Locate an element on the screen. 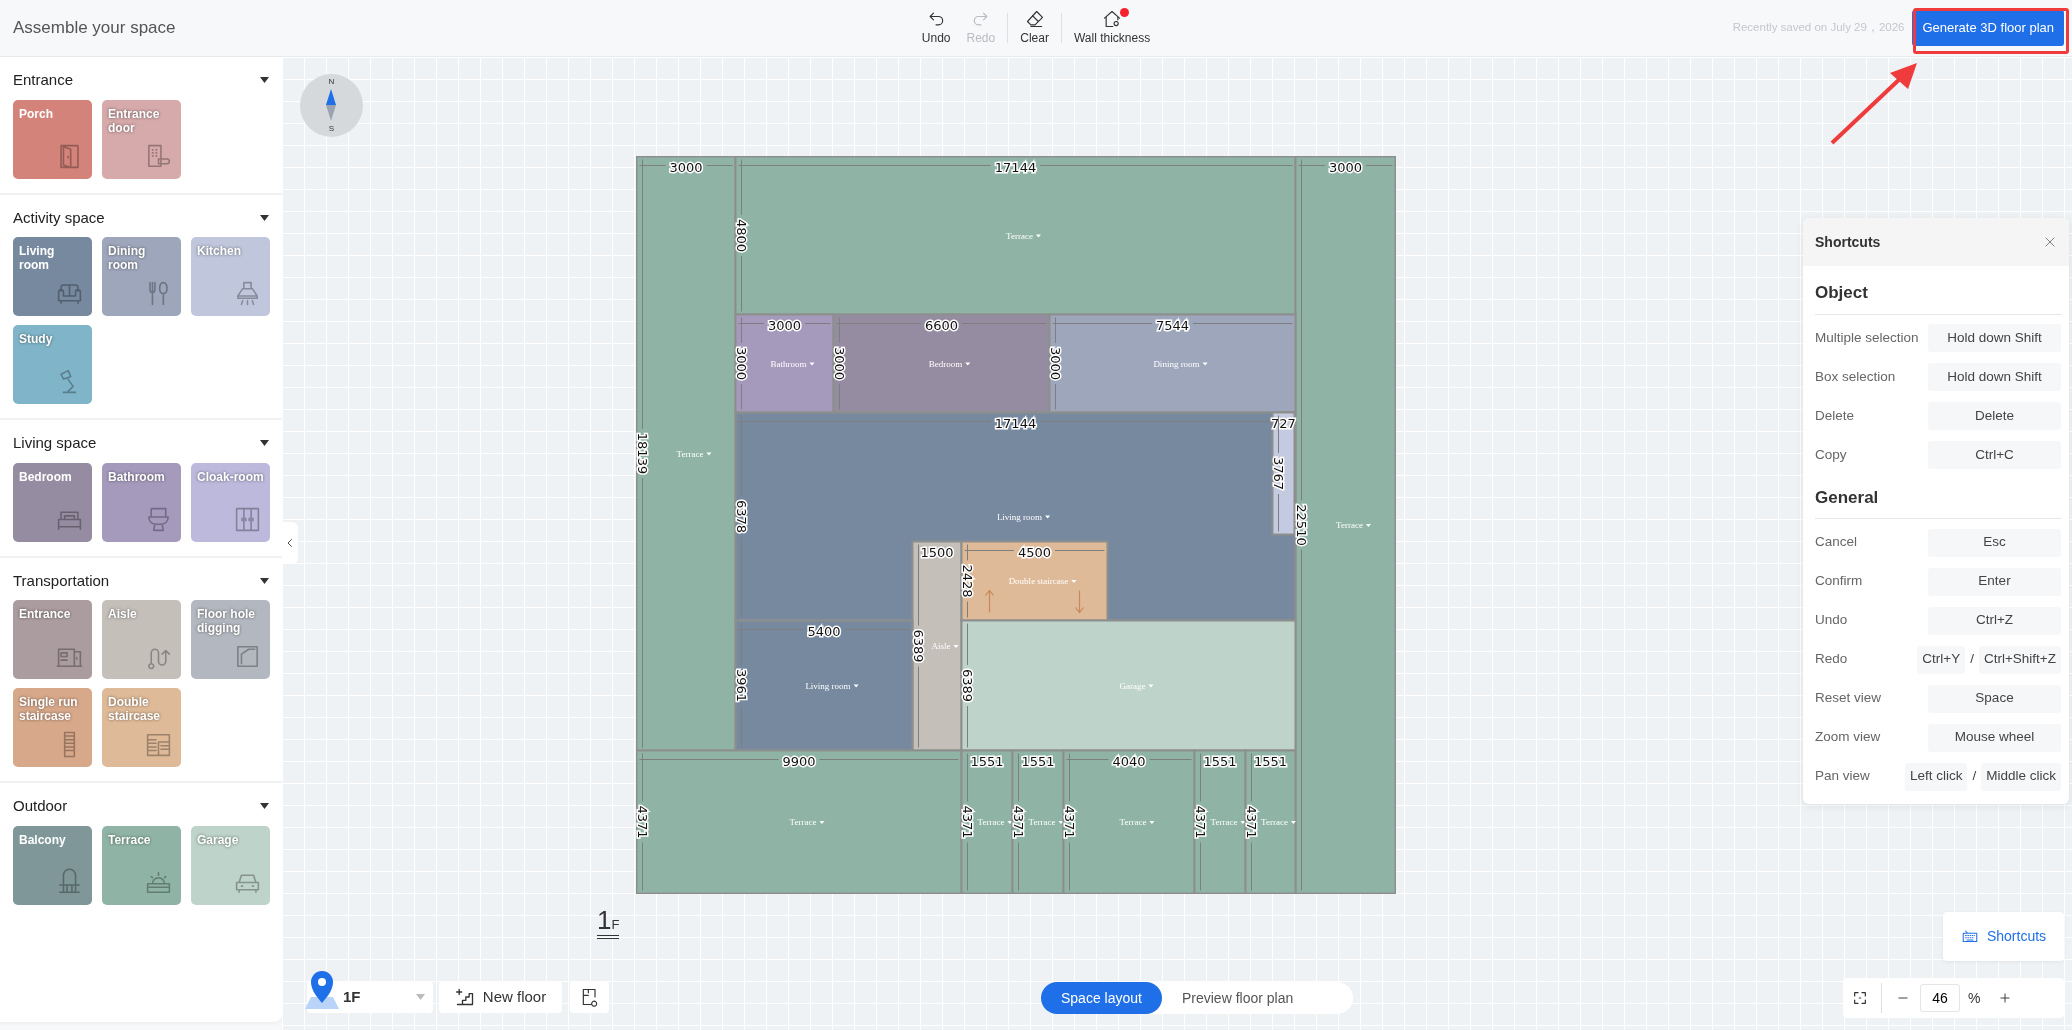 The image size is (2072, 1030). room-type-tile: Bathroom is located at coordinates (141, 502).